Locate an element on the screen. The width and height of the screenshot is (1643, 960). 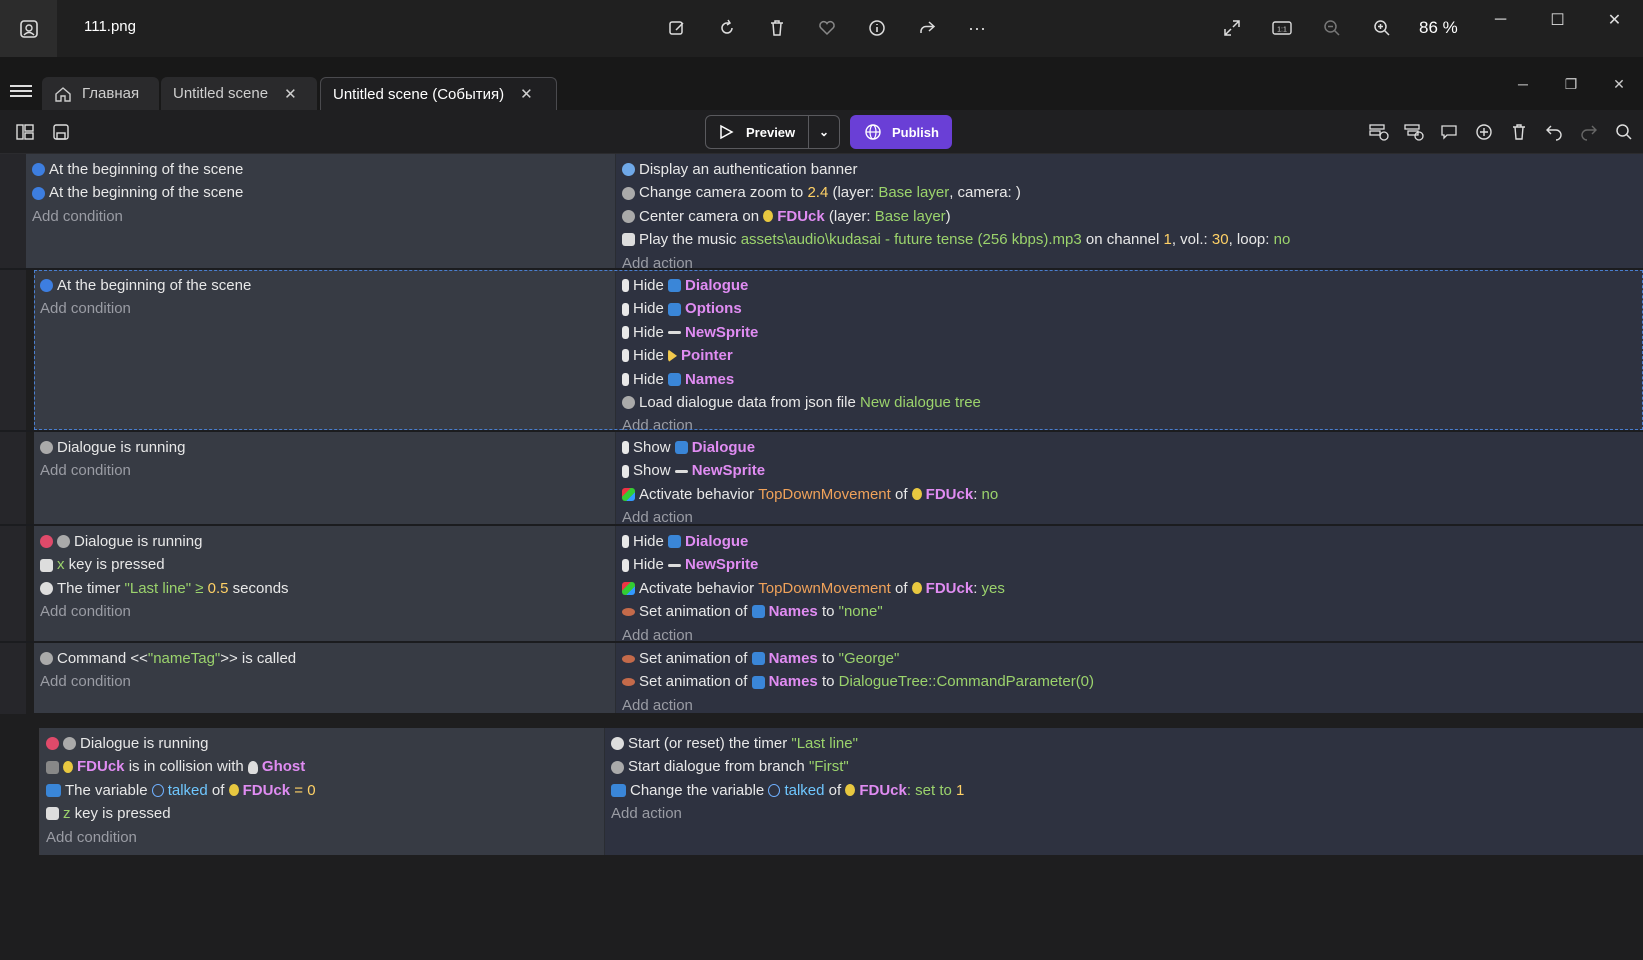
more-icon: ··· is located at coordinates (977, 28).